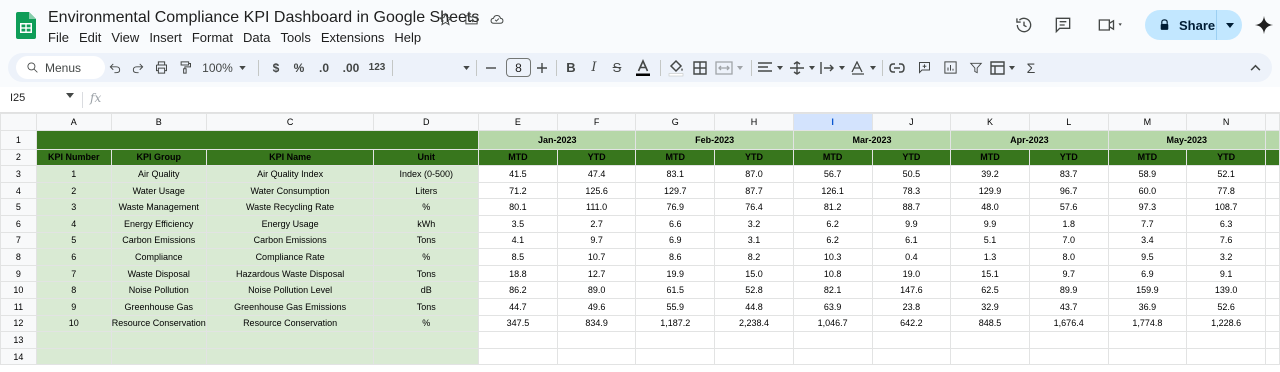  I want to click on ytd-value-cell: 52.6, so click(1226, 306).